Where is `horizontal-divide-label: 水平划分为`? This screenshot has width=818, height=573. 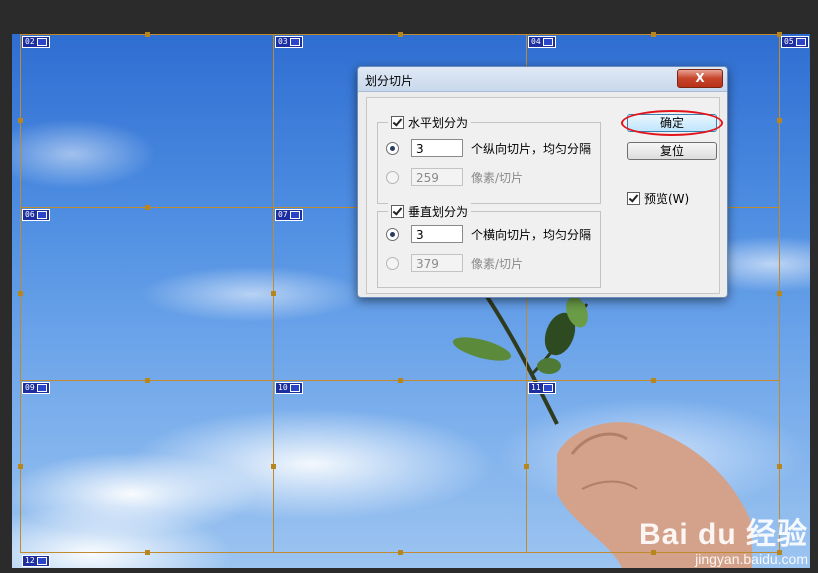
horizontal-divide-label: 水平划分为 is located at coordinates (438, 123).